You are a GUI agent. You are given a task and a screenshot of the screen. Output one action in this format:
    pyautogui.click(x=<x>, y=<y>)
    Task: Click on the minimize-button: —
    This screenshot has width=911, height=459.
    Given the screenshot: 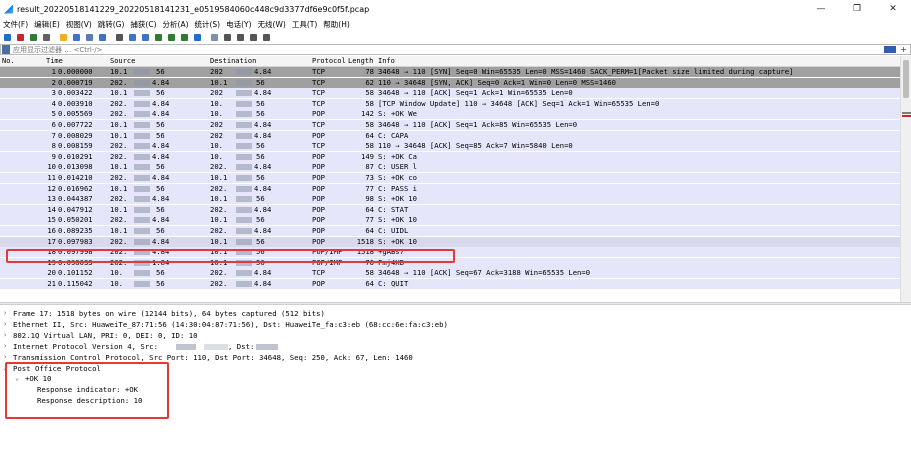 What is the action you would take?
    pyautogui.click(x=821, y=9)
    